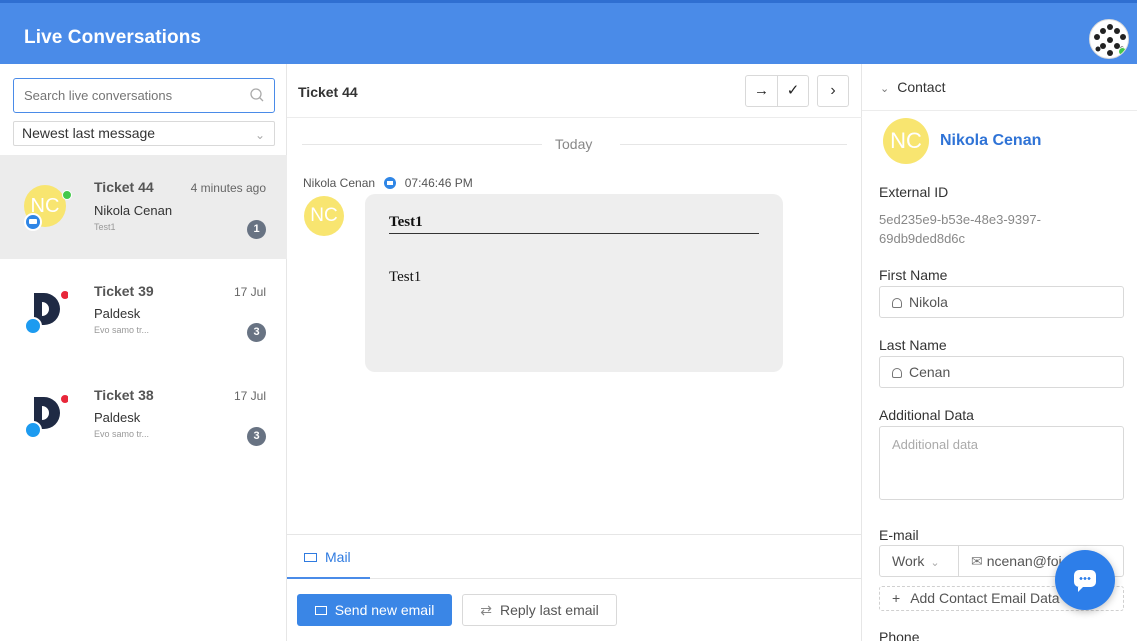 Image resolution: width=1137 pixels, height=641 pixels. I want to click on email-type-value: Work, so click(908, 561).